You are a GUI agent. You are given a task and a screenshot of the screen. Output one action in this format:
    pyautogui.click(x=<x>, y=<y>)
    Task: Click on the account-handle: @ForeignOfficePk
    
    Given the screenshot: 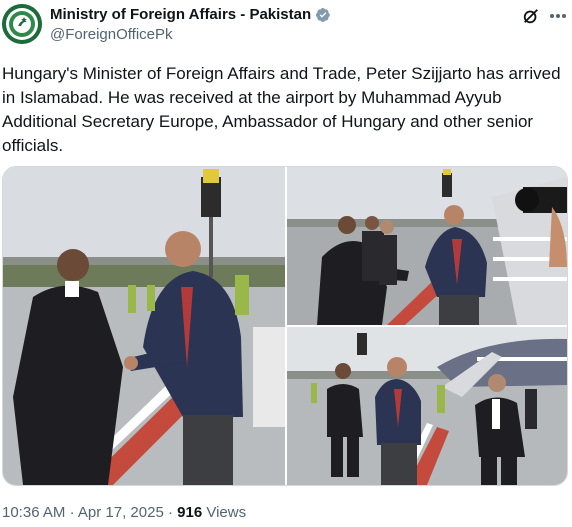 What is the action you would take?
    pyautogui.click(x=111, y=34)
    